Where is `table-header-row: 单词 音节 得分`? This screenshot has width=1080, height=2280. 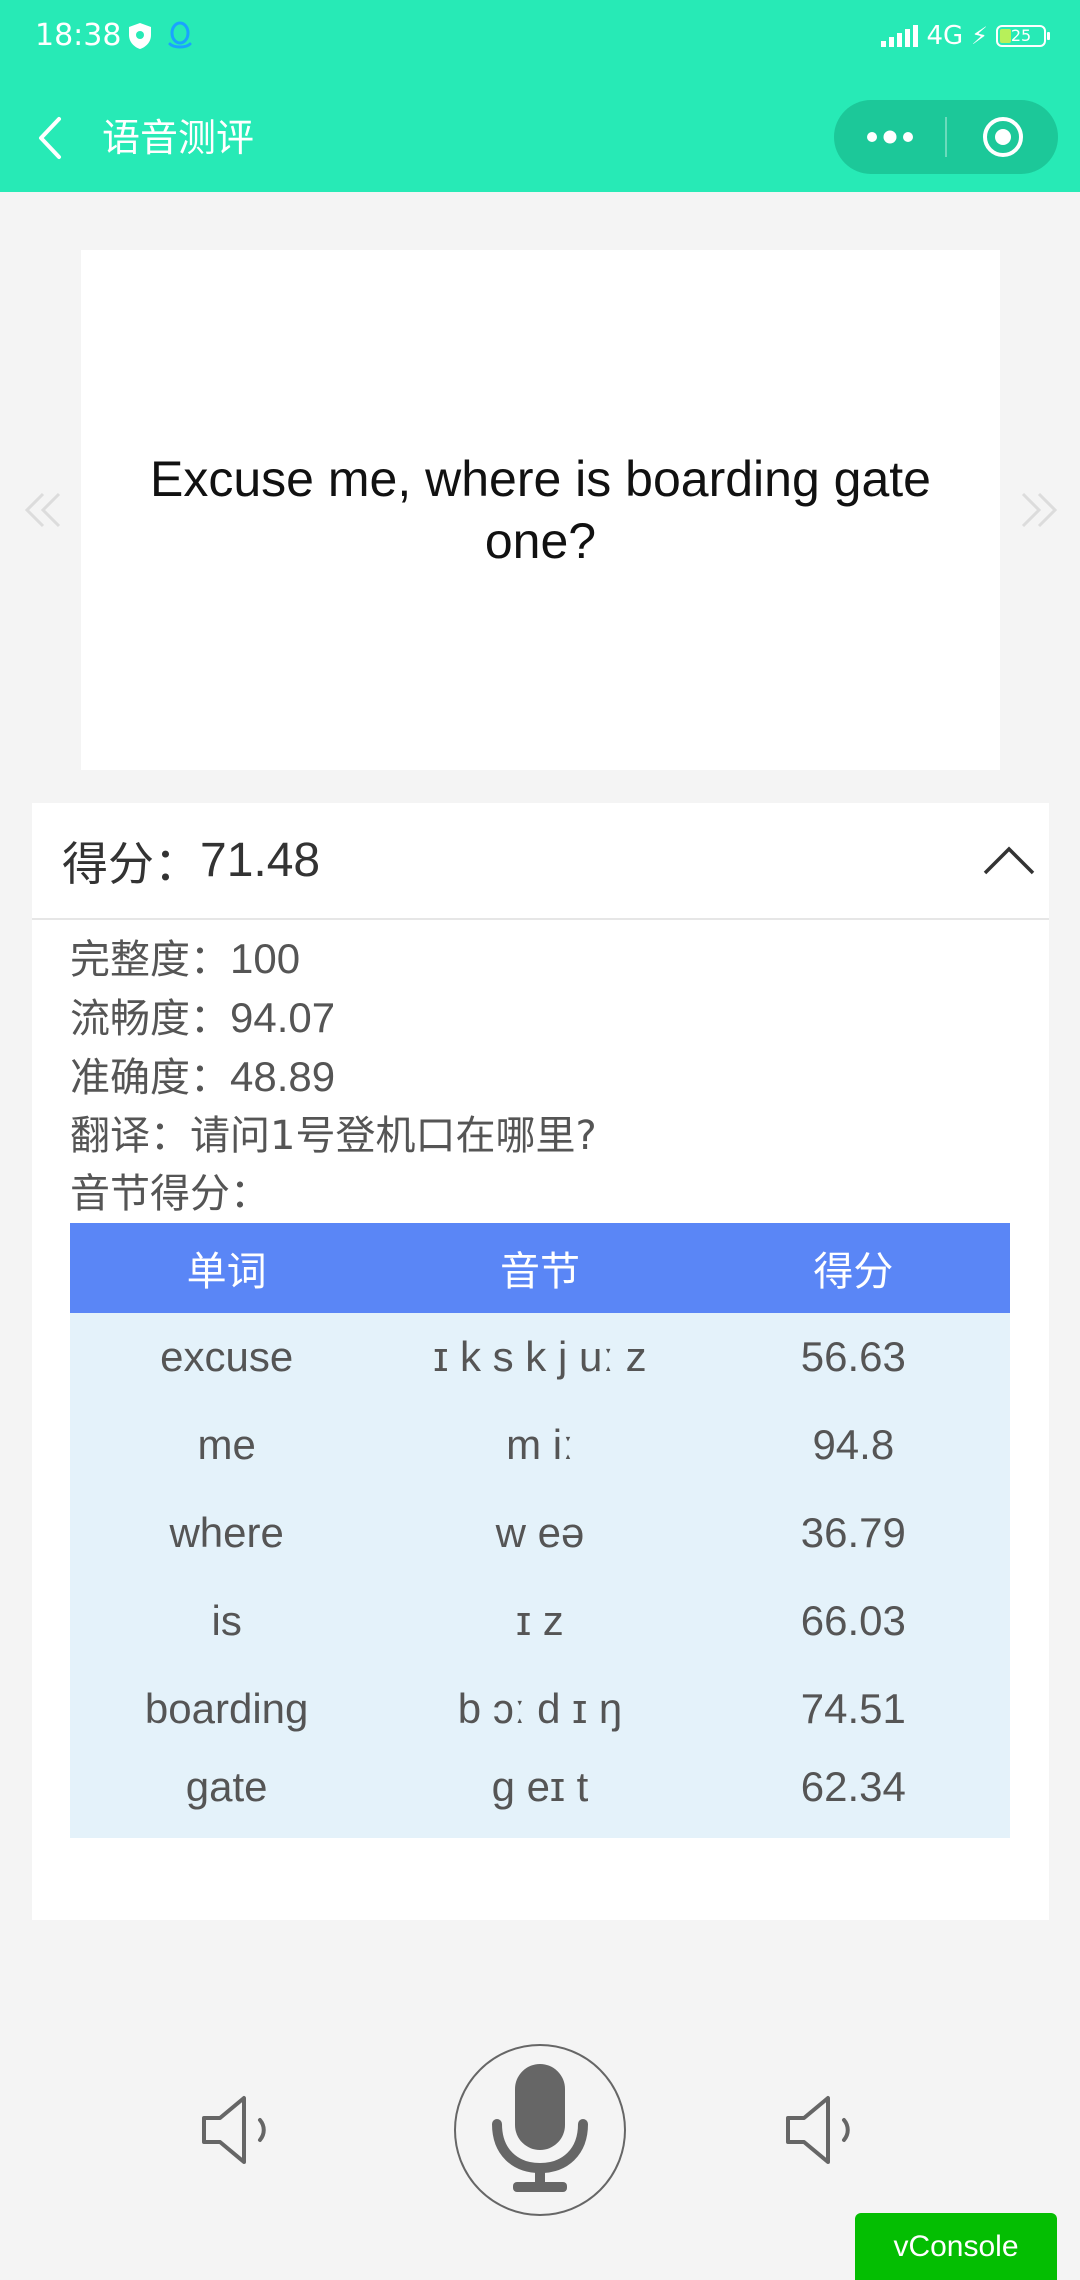 table-header-row: 单词 音节 得分 is located at coordinates (540, 1268).